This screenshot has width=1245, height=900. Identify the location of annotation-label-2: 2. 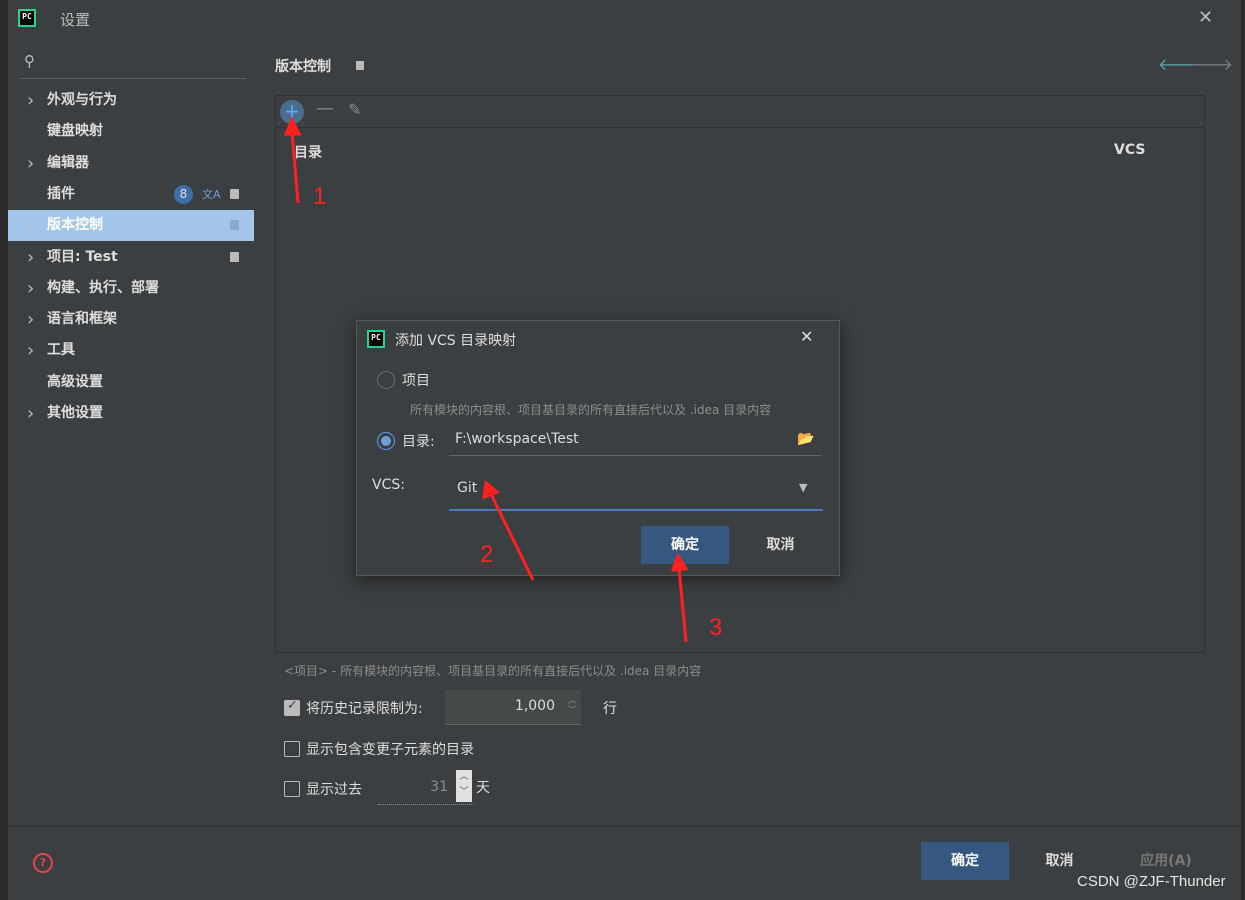
(487, 554).